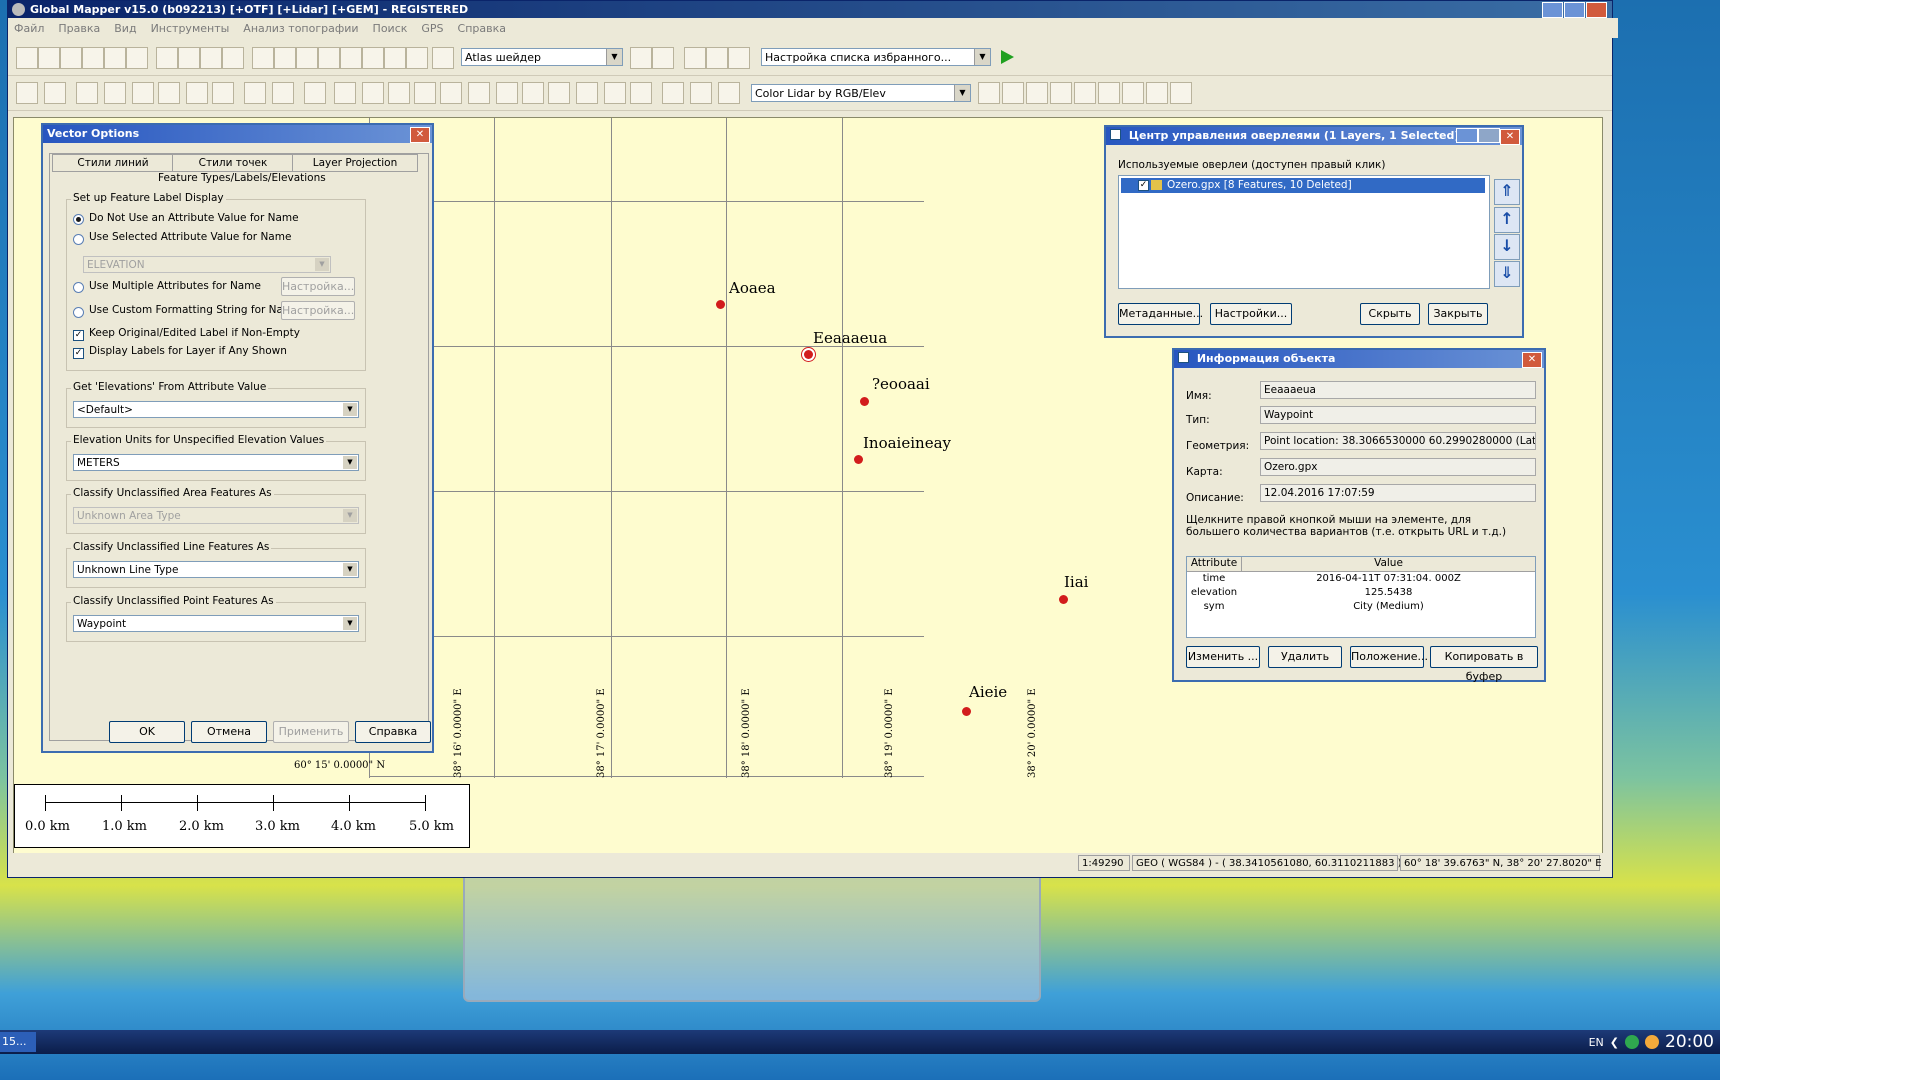 This screenshot has width=1920, height=1080. I want to click on rotate-icon, so click(115, 93).